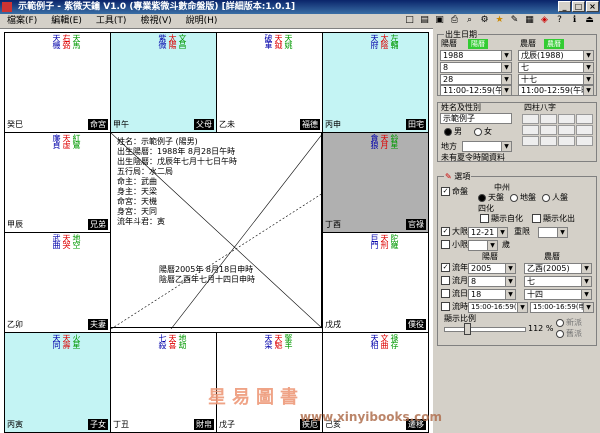 The width and height of the screenshot is (600, 433). Describe the element at coordinates (569, 334) in the screenshot. I see `old-school-option: 舊派` at that location.